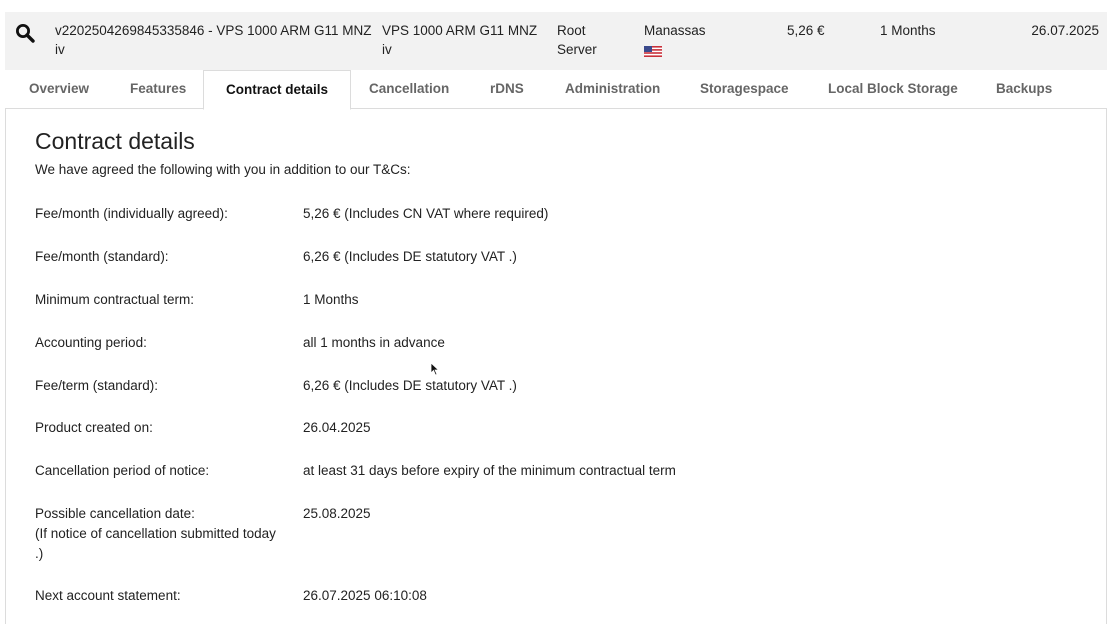  I want to click on detail-label: Accounting period:, so click(91, 342).